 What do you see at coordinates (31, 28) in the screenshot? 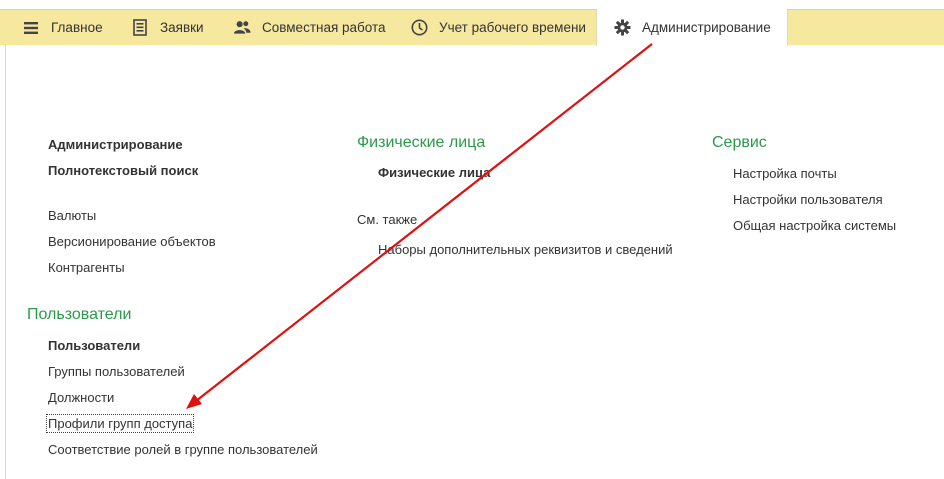
I see `menu-icon` at bounding box center [31, 28].